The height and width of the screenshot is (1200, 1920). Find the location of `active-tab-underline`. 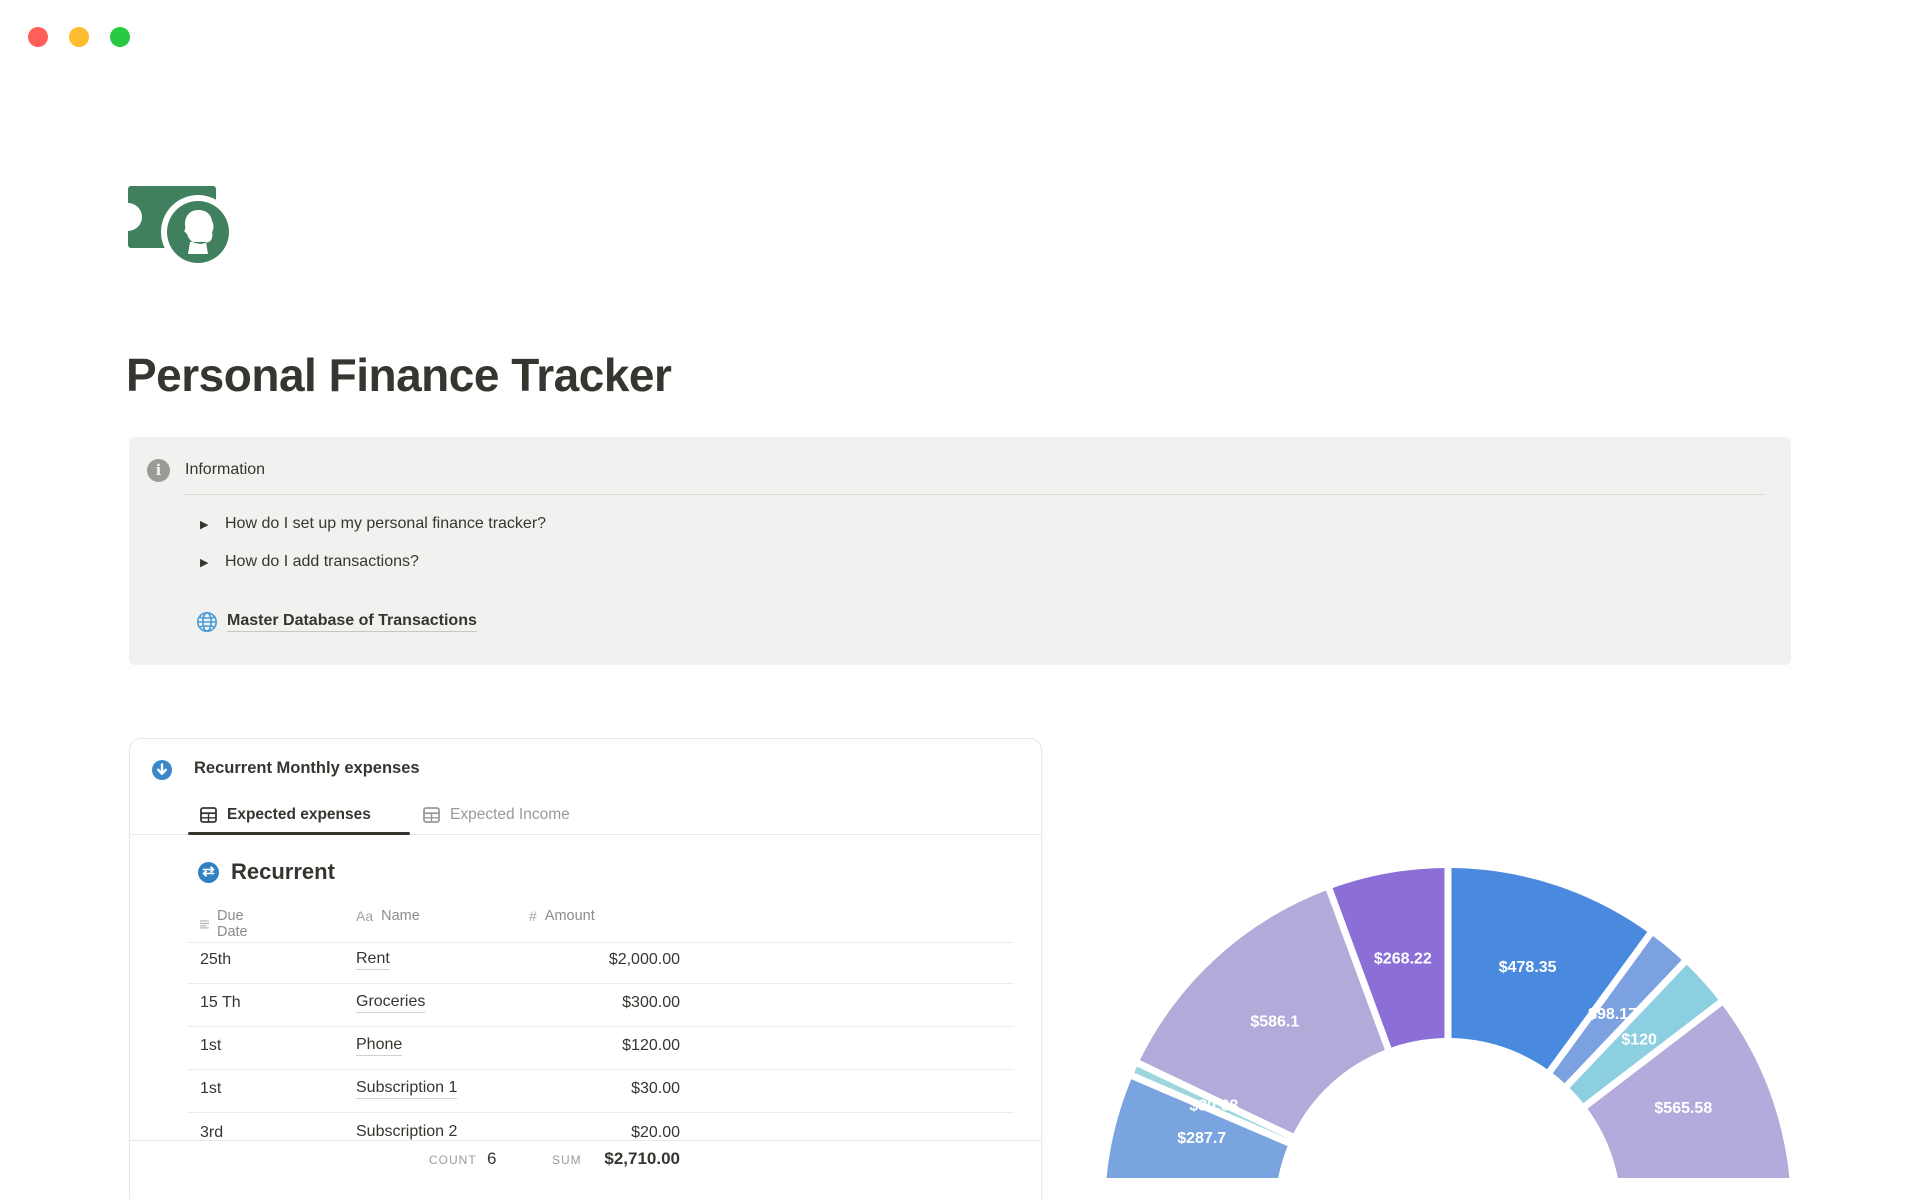

active-tab-underline is located at coordinates (299, 833).